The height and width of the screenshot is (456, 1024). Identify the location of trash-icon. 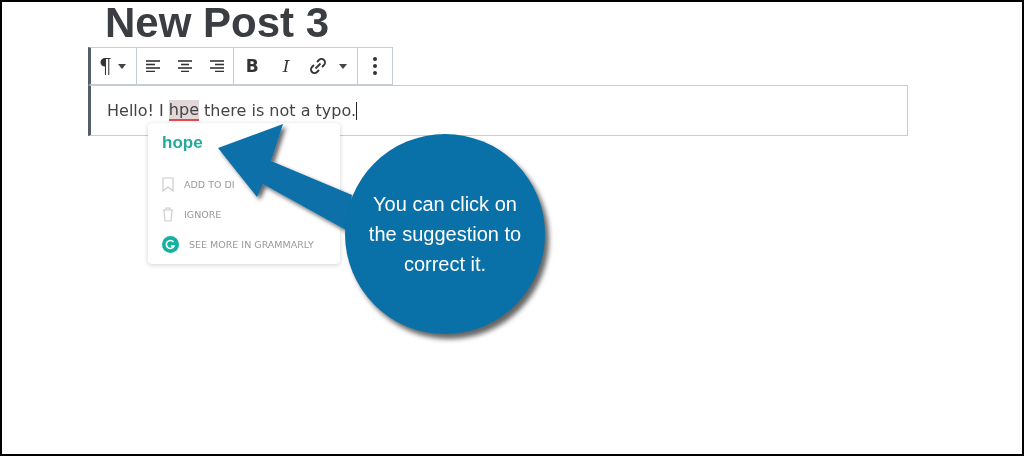
(168, 214).